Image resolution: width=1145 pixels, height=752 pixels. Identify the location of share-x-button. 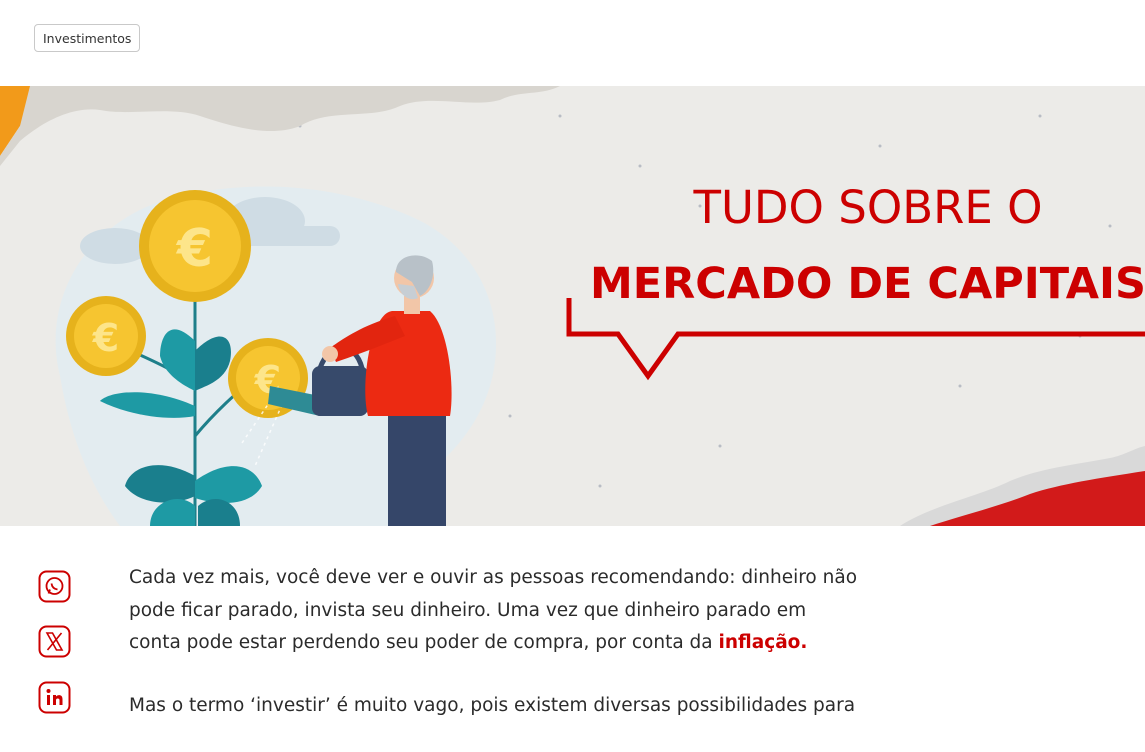
(54, 641).